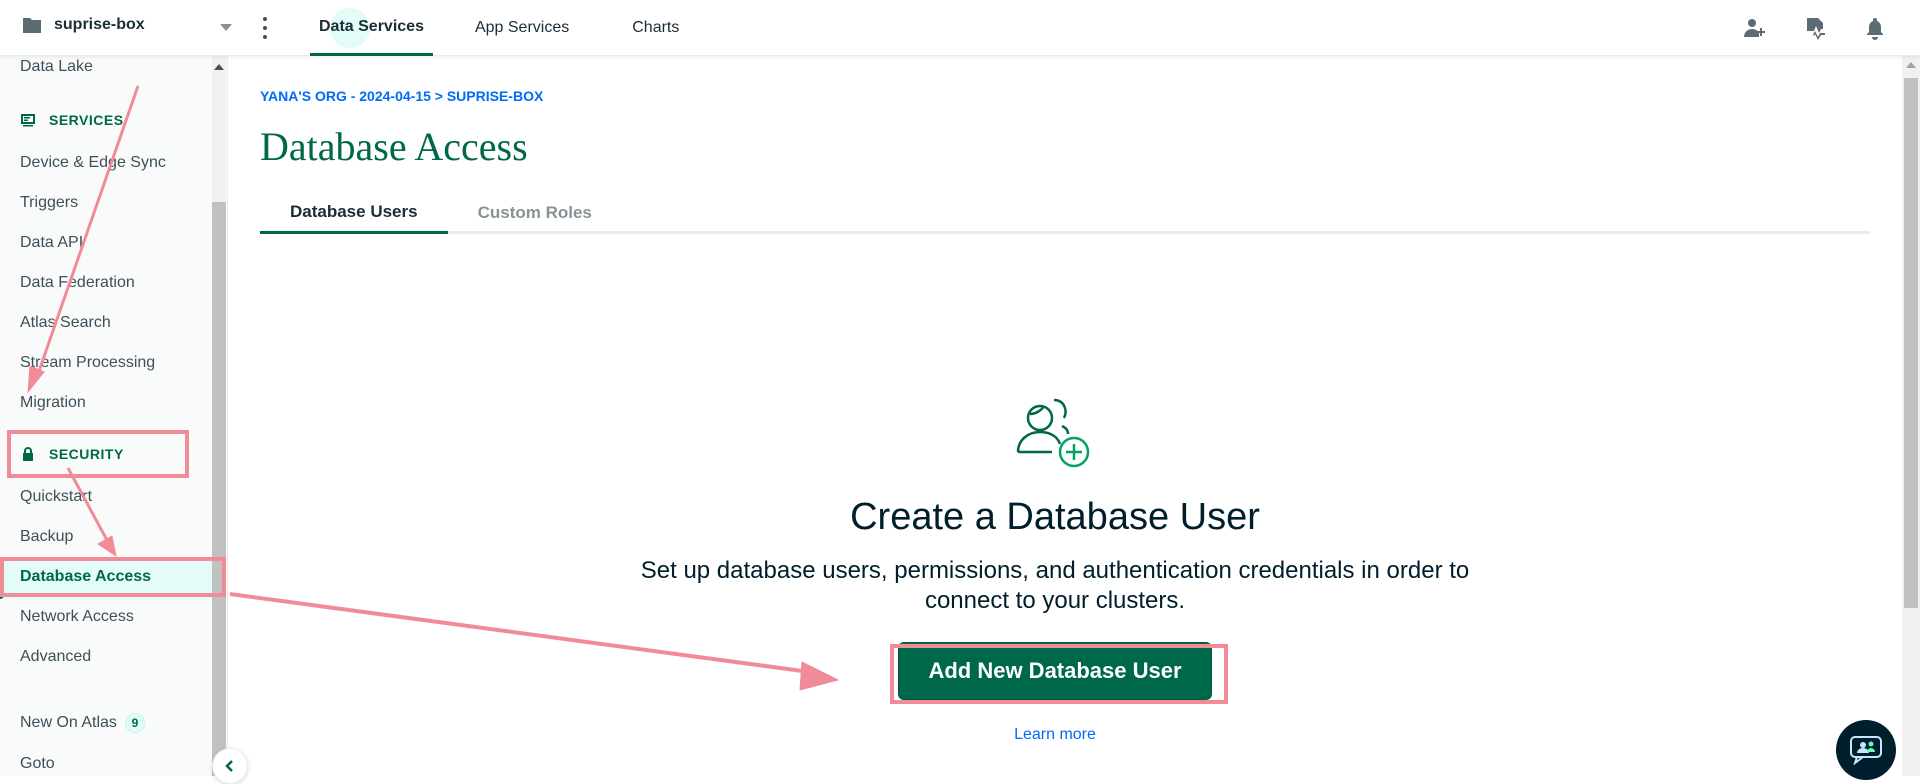 The image size is (1920, 784). I want to click on learn-more-link: Learn more, so click(1055, 735).